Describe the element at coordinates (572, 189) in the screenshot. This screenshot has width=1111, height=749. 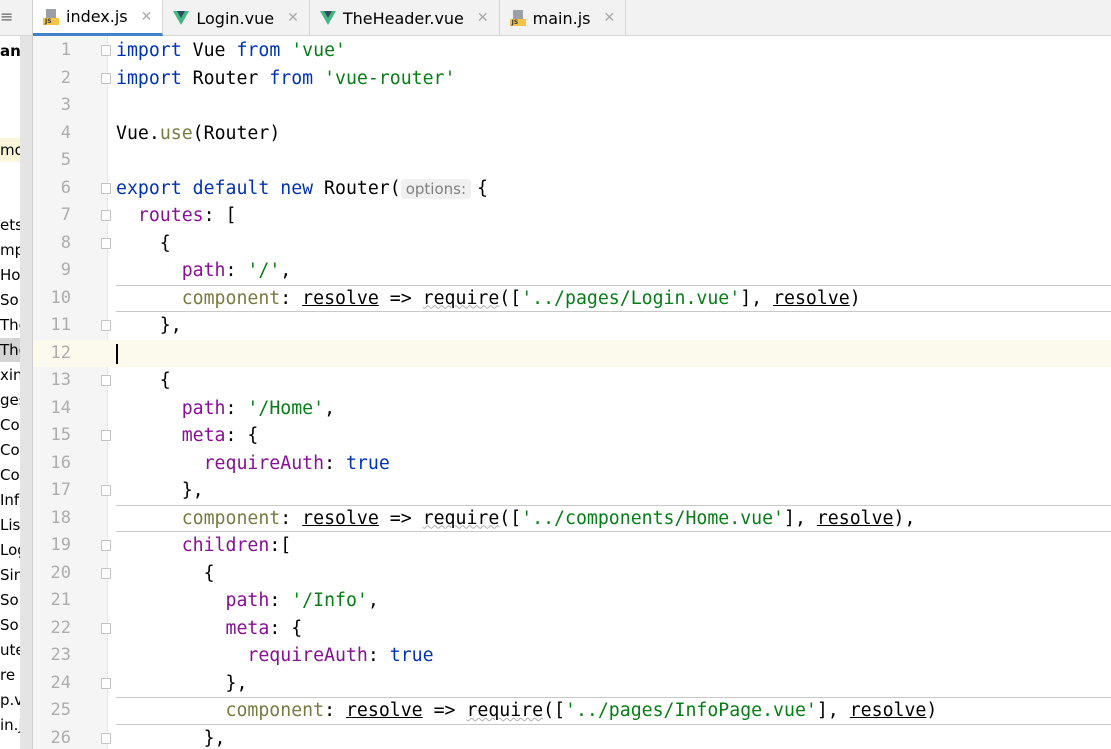
I see `code-line: 6 export default new Router(options:{` at that location.